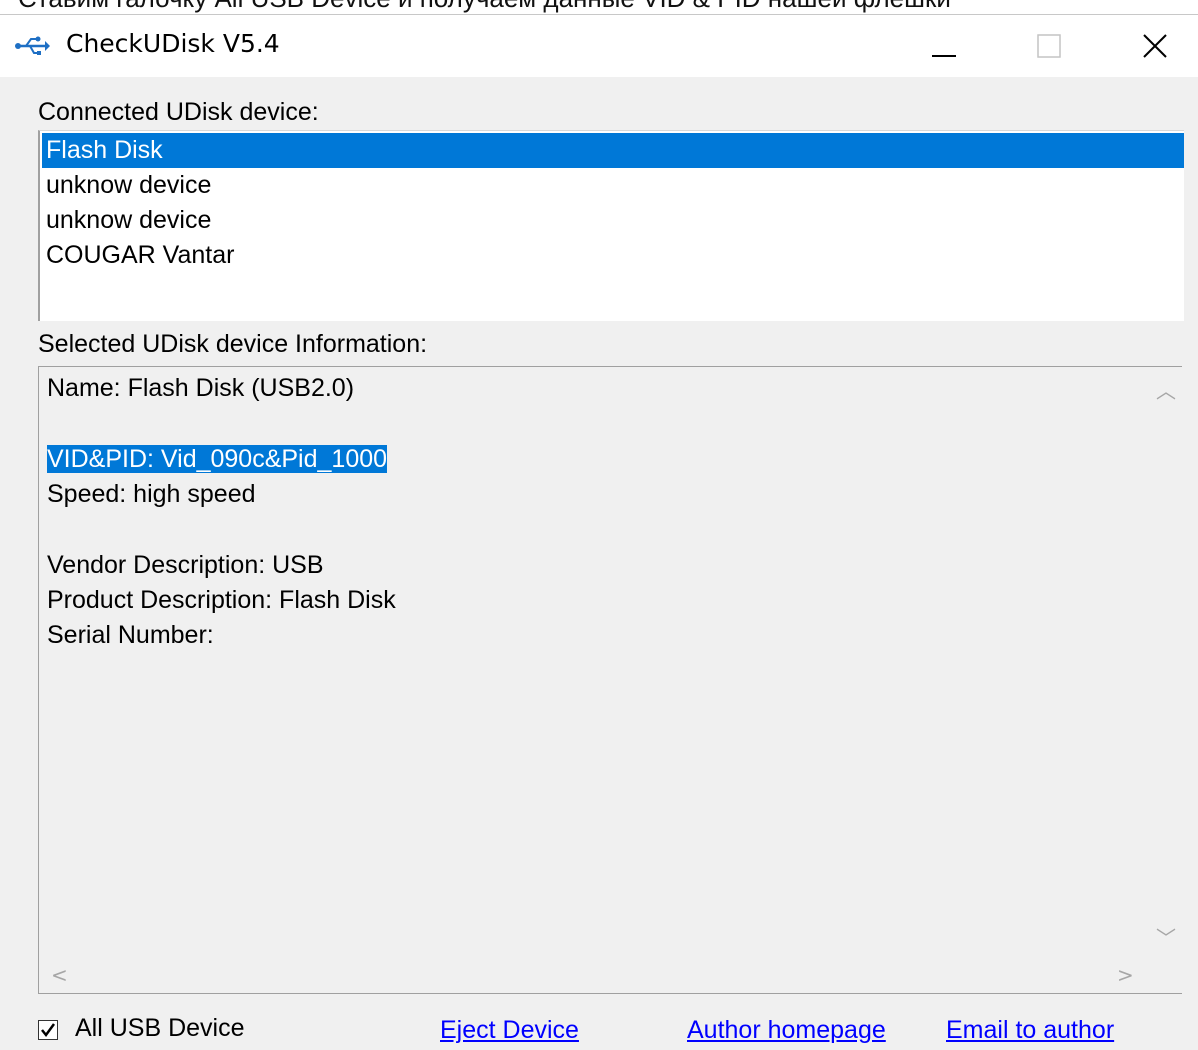 The image size is (1198, 1050). What do you see at coordinates (509, 1030) in the screenshot?
I see `eject-device-link: Eject Device` at bounding box center [509, 1030].